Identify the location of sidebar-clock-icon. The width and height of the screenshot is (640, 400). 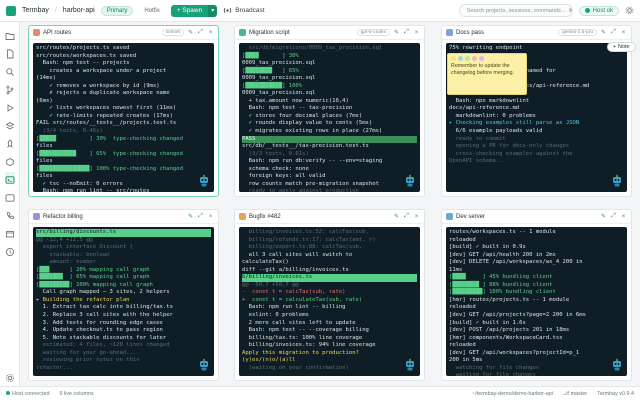
(10, 250).